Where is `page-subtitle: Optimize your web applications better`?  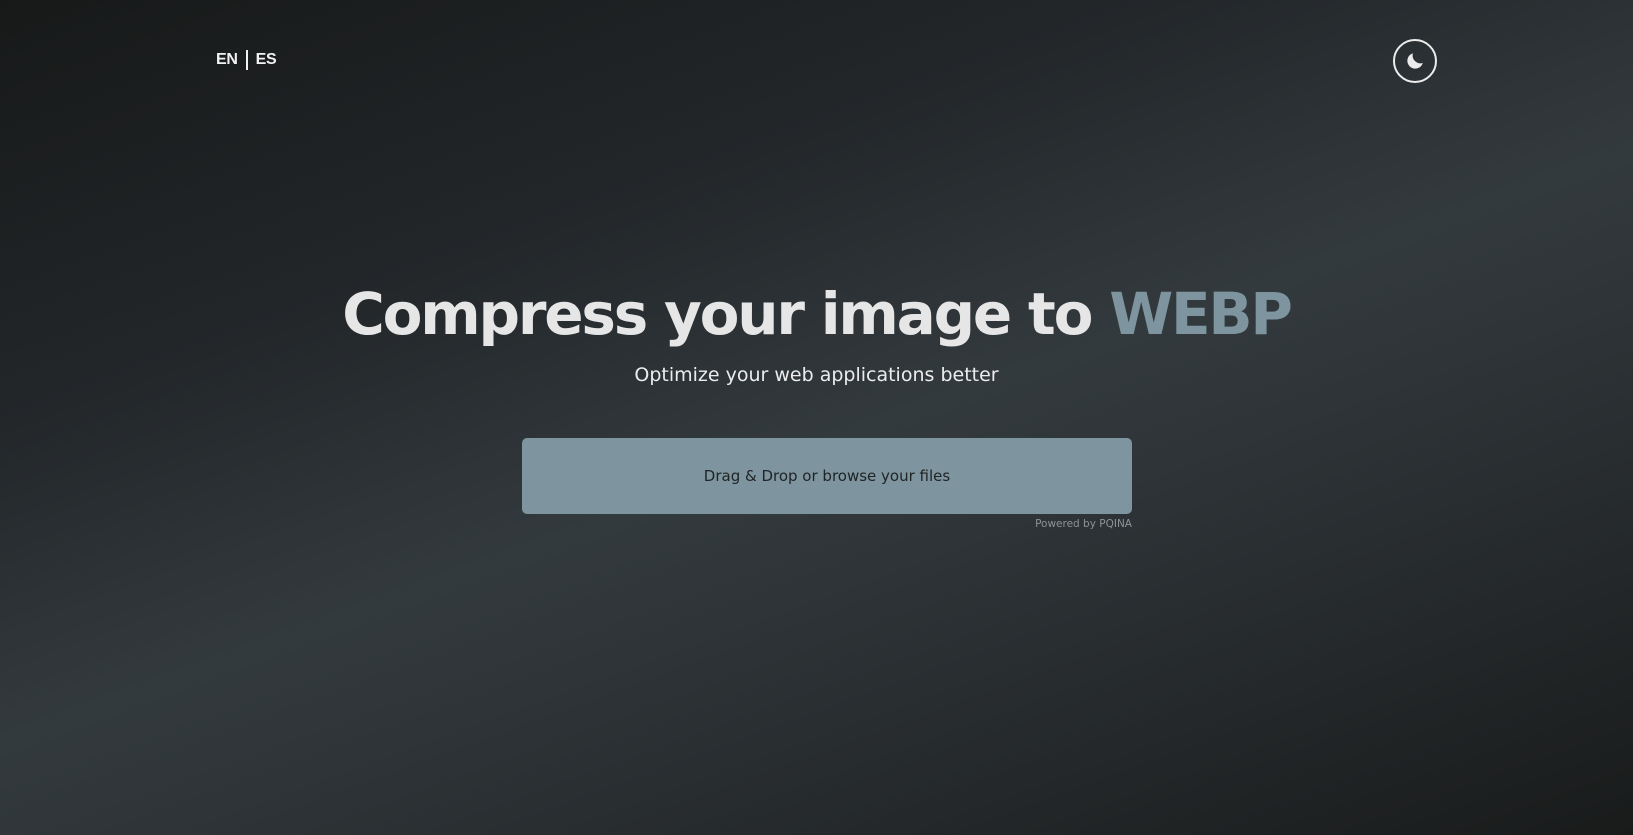
page-subtitle: Optimize your web applications better is located at coordinates (816, 375).